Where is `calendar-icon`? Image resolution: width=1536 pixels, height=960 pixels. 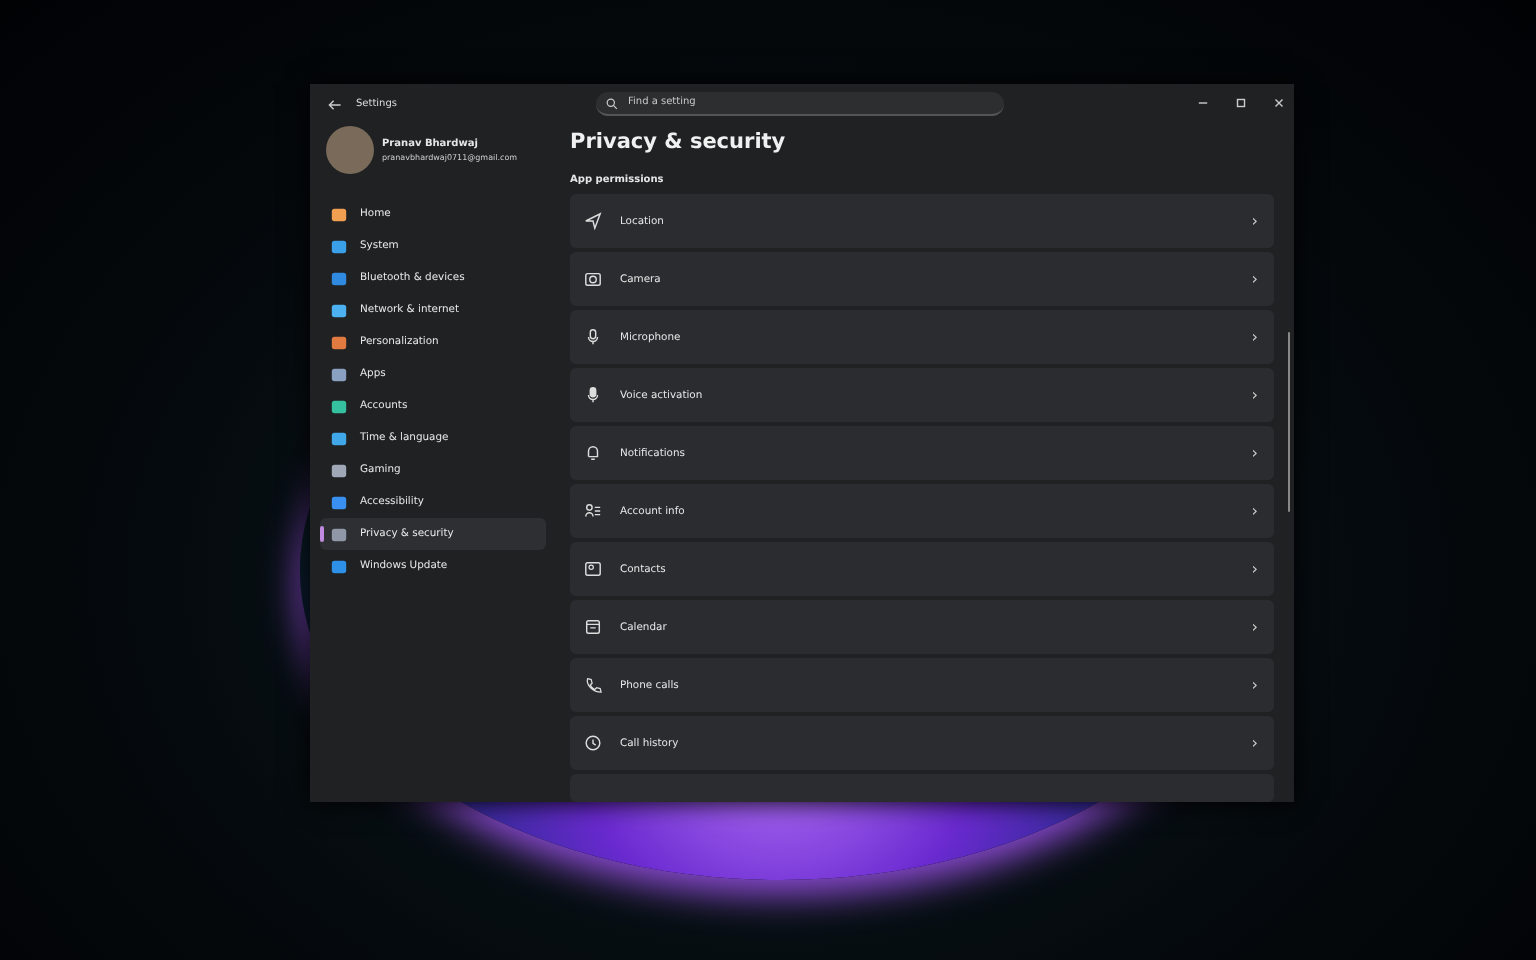
calendar-icon is located at coordinates (593, 627).